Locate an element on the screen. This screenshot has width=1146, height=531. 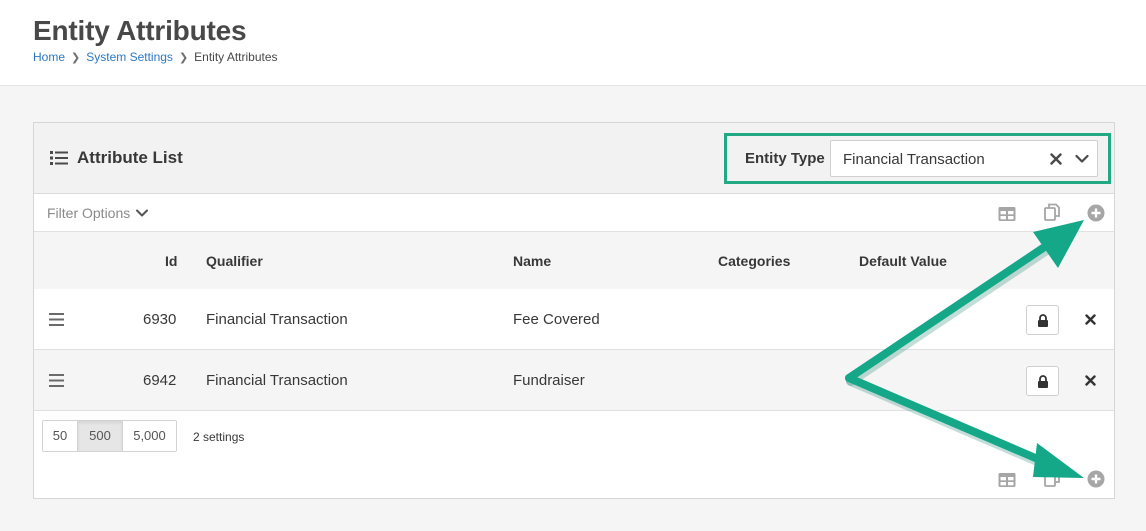
page-size-selector: 50 500 5,000 is located at coordinates (109, 436).